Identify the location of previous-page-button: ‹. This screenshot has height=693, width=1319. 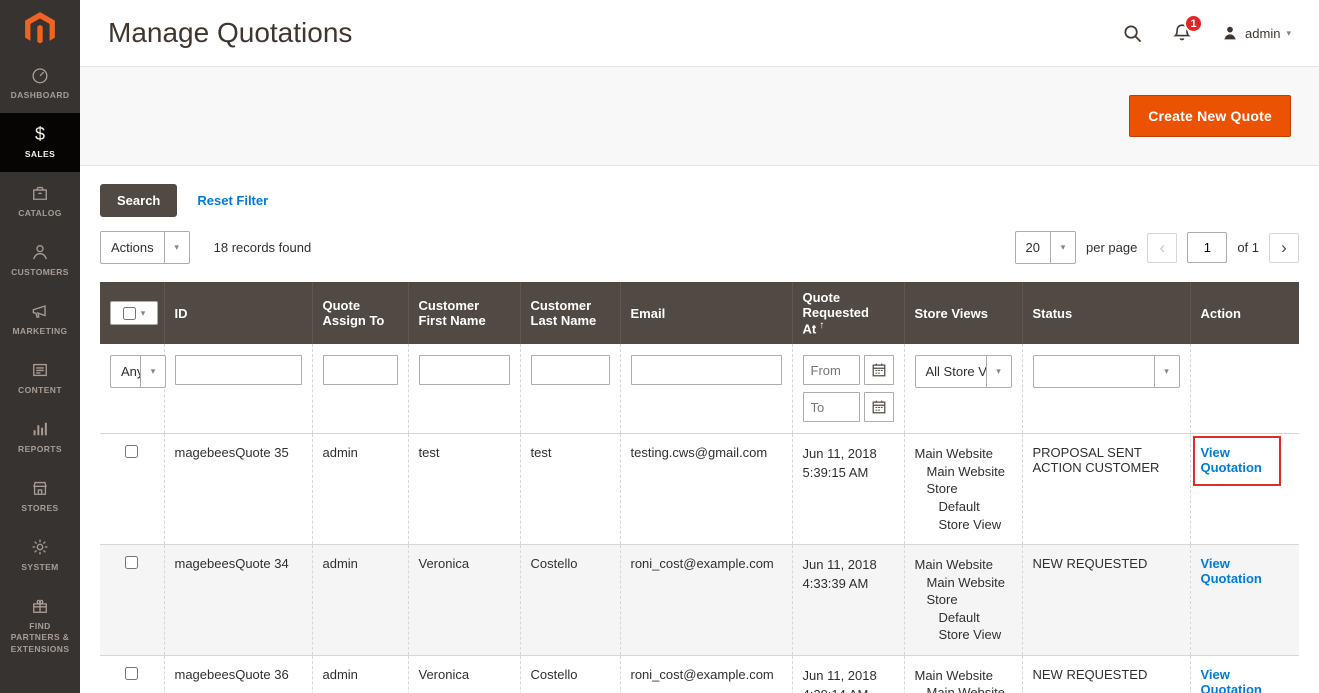
(1162, 247).